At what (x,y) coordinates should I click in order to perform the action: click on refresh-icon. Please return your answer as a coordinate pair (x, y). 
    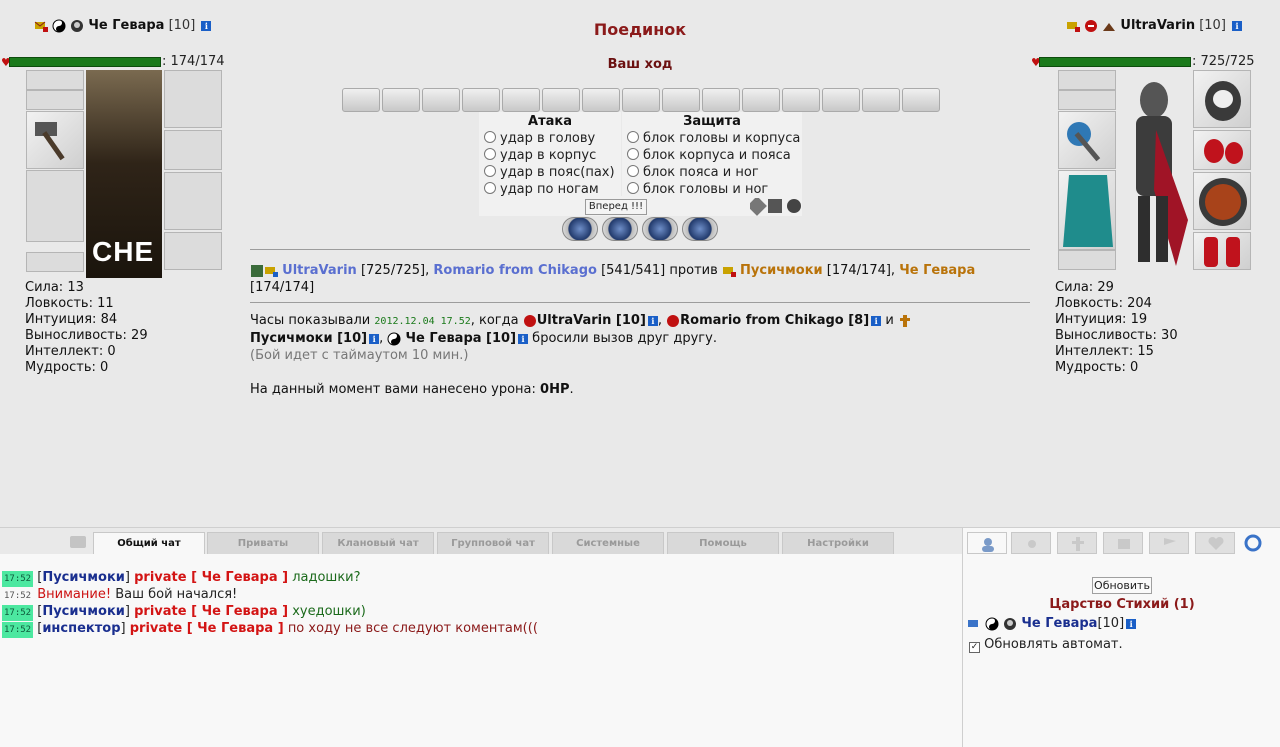
    Looking at the image, I should click on (1253, 543).